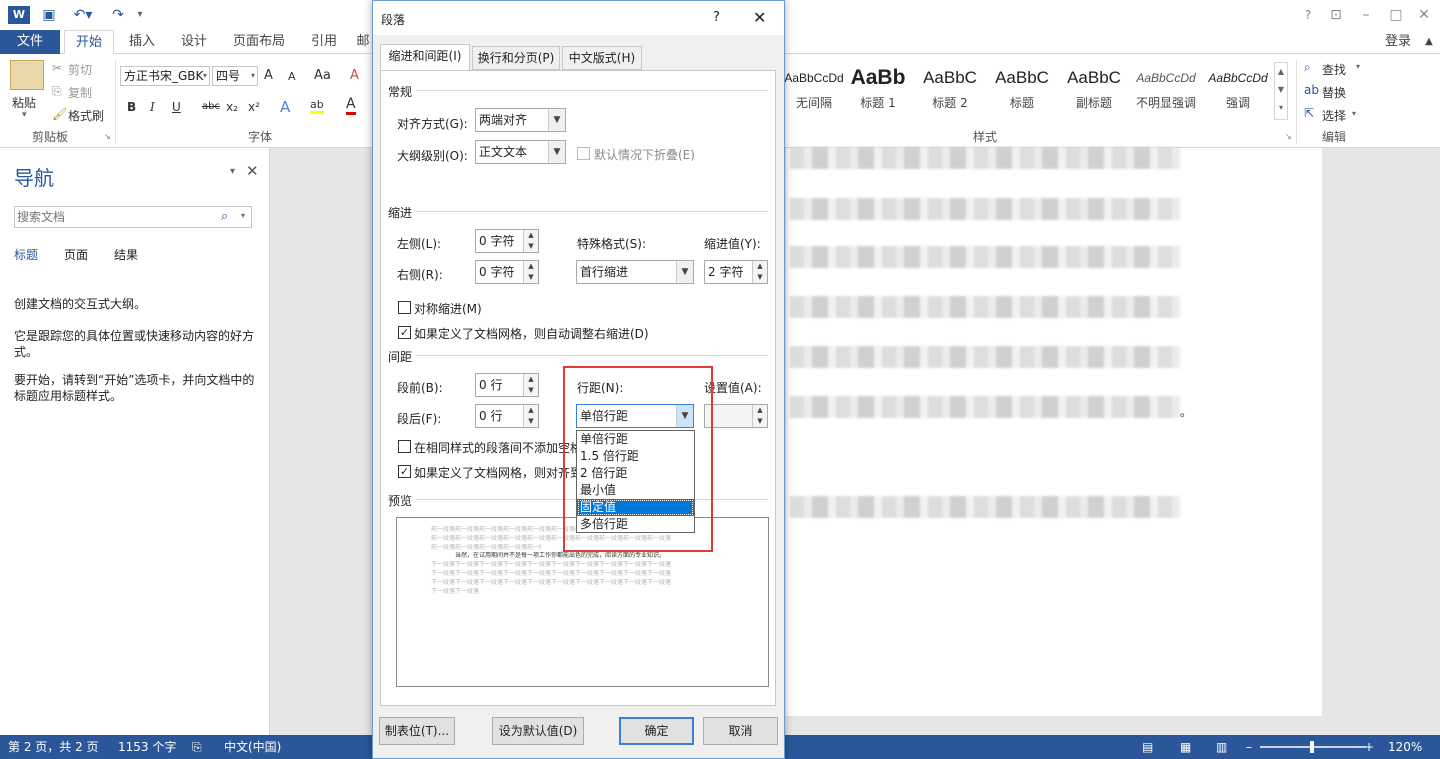 Image resolution: width=1440 pixels, height=759 pixels. What do you see at coordinates (27, 75) in the screenshot?
I see `paste-icon` at bounding box center [27, 75].